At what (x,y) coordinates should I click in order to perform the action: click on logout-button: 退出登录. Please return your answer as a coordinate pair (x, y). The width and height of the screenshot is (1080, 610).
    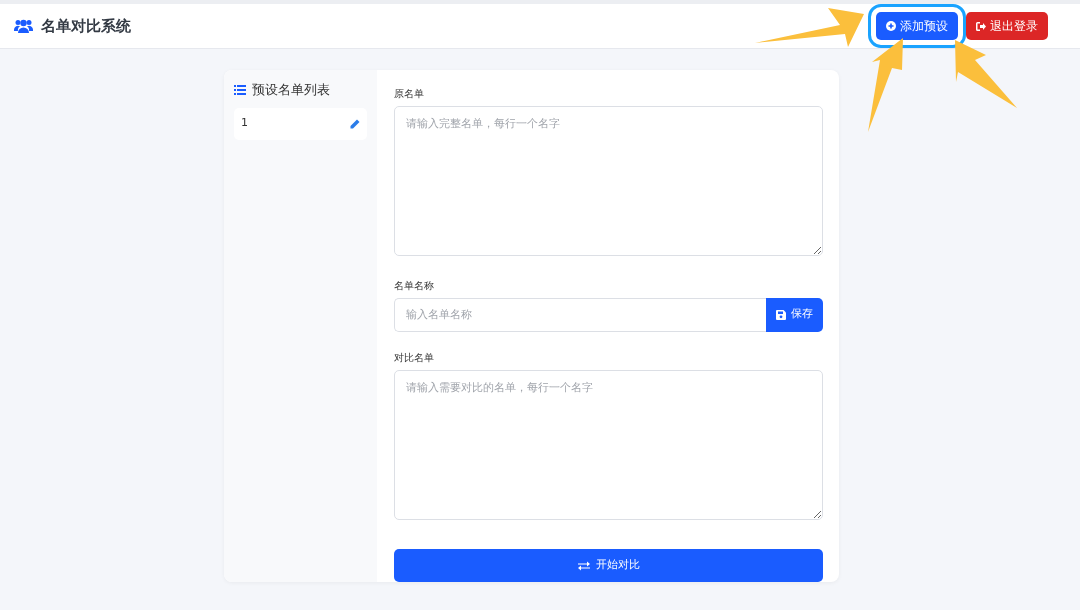
    Looking at the image, I should click on (1007, 26).